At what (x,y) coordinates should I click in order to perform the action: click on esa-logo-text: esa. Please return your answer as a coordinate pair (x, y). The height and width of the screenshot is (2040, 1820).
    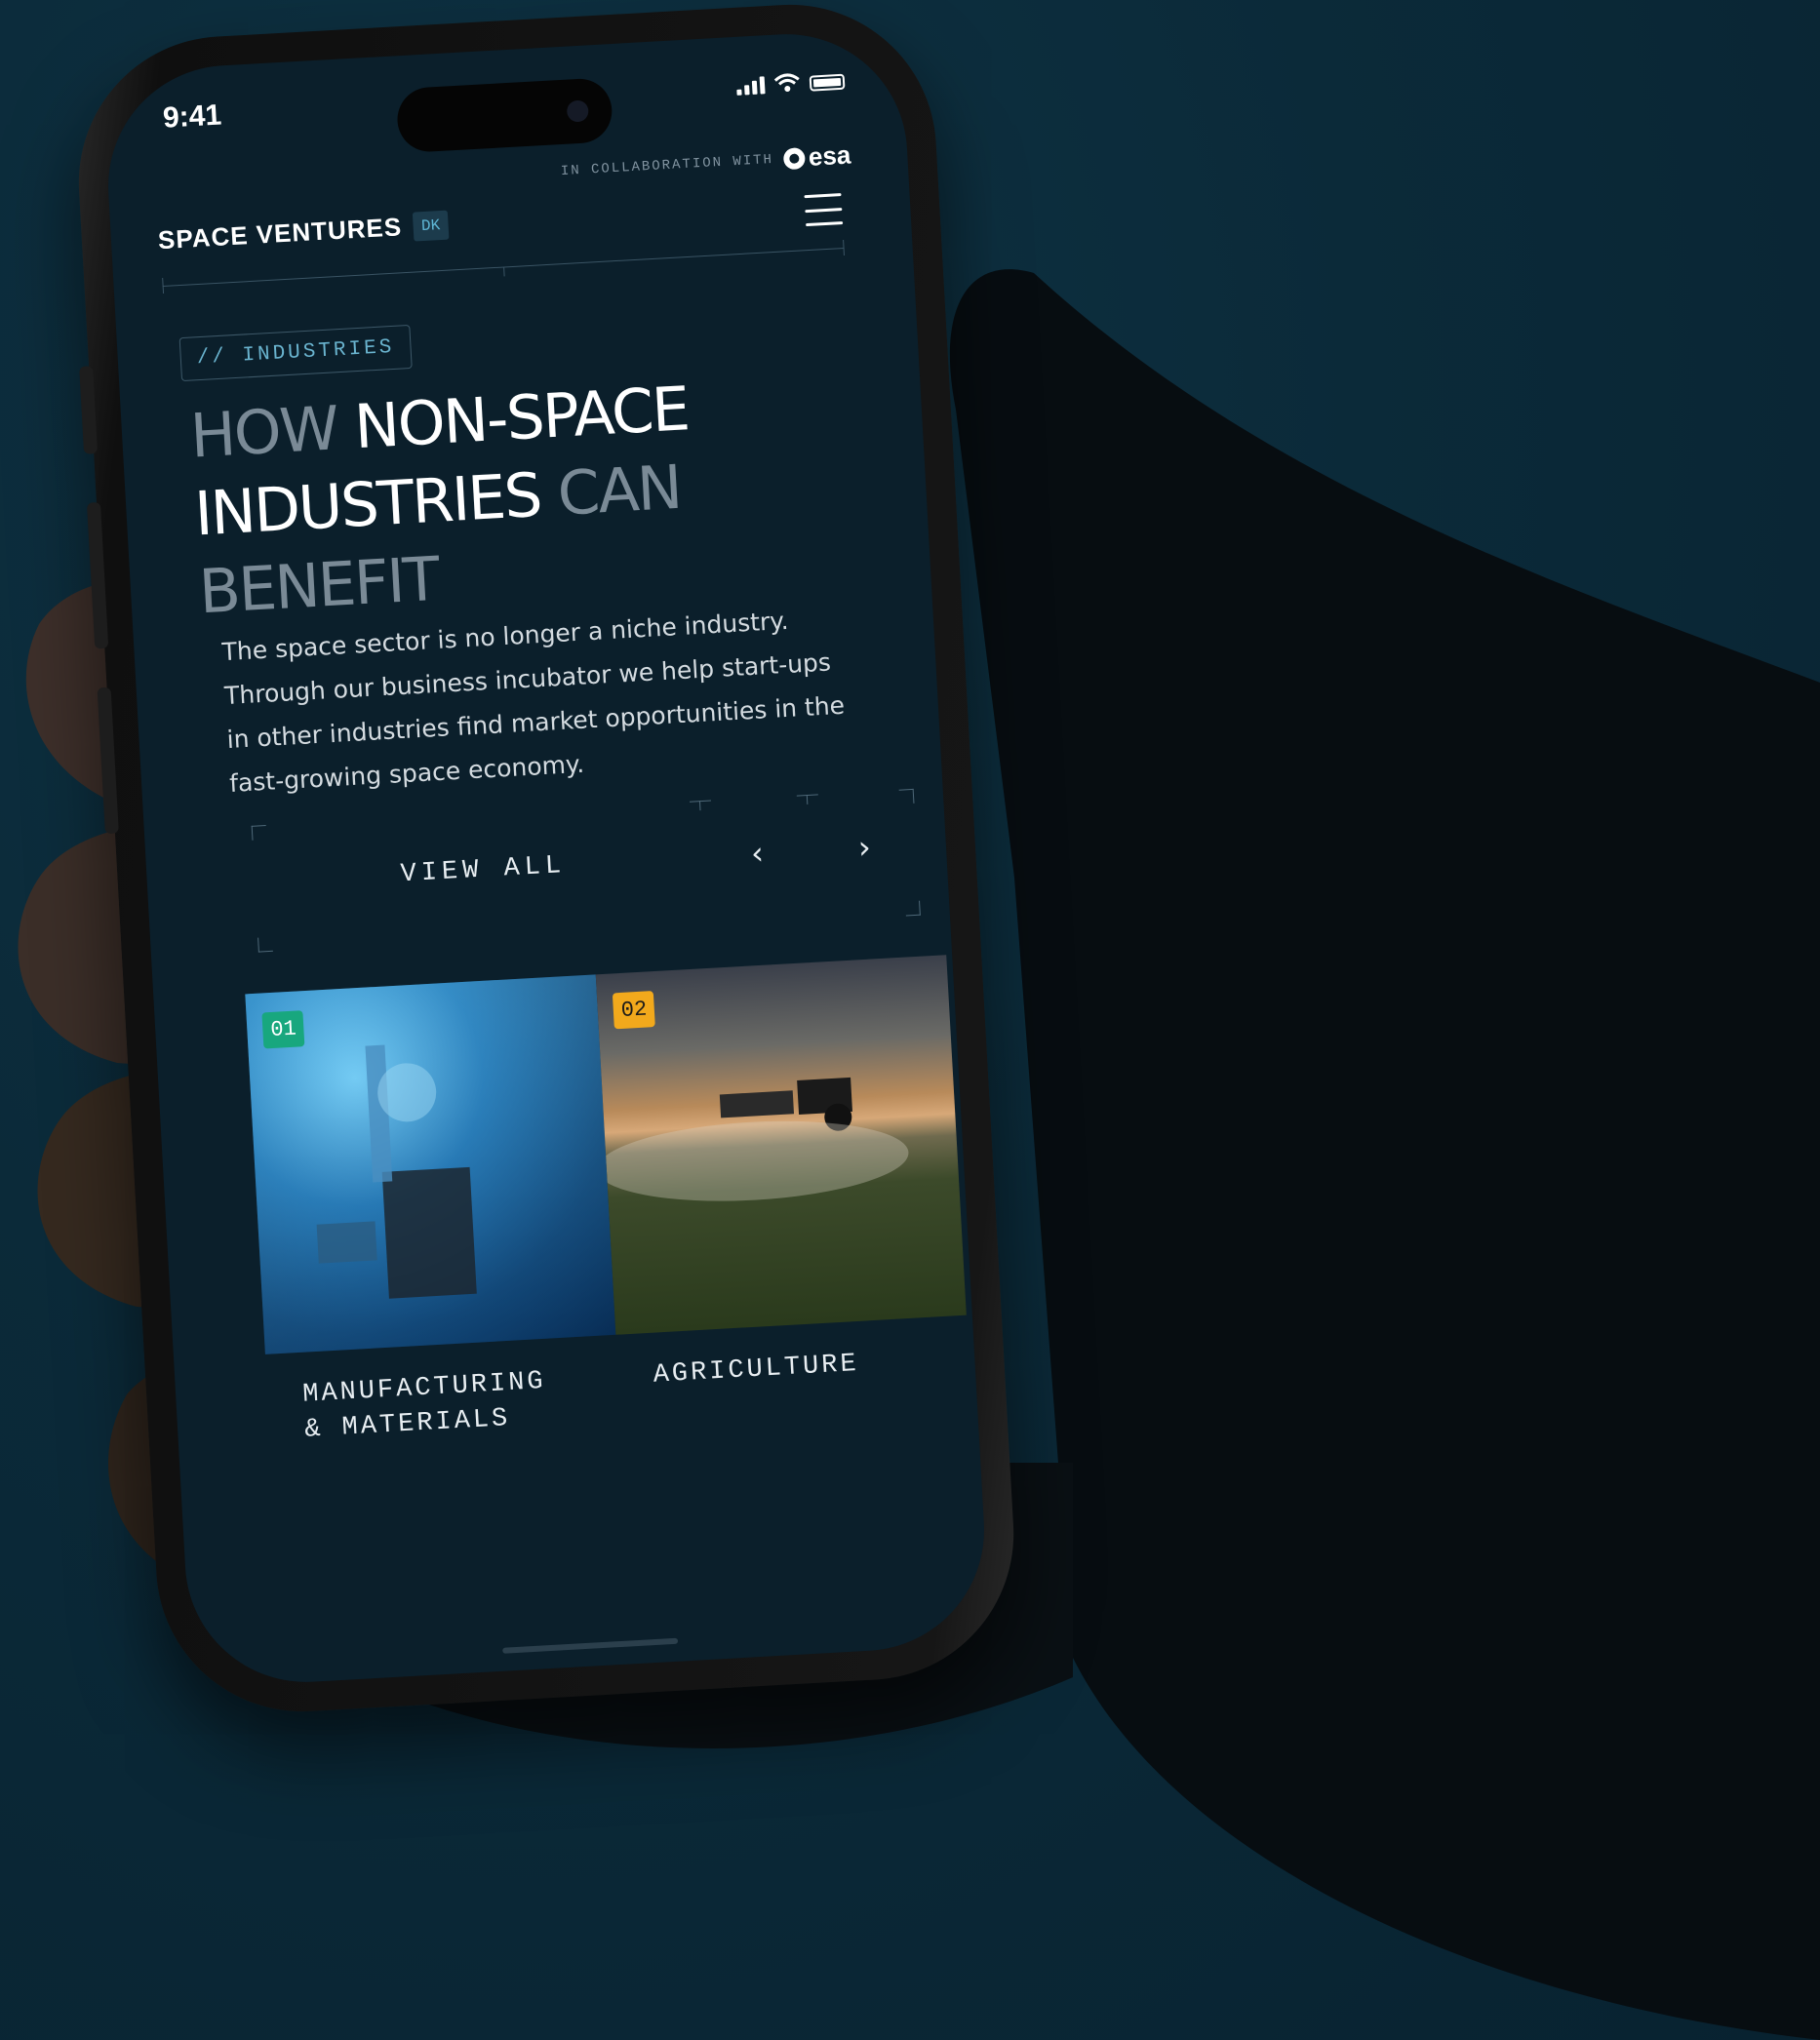
    Looking at the image, I should click on (830, 155).